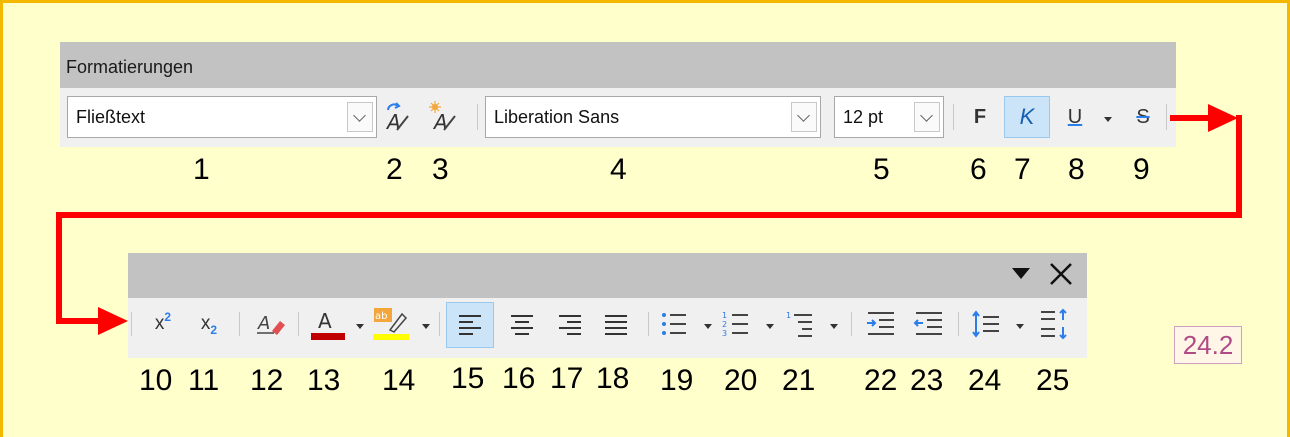 The height and width of the screenshot is (437, 1290). Describe the element at coordinates (1053, 380) in the screenshot. I see `callout-number: 25` at that location.